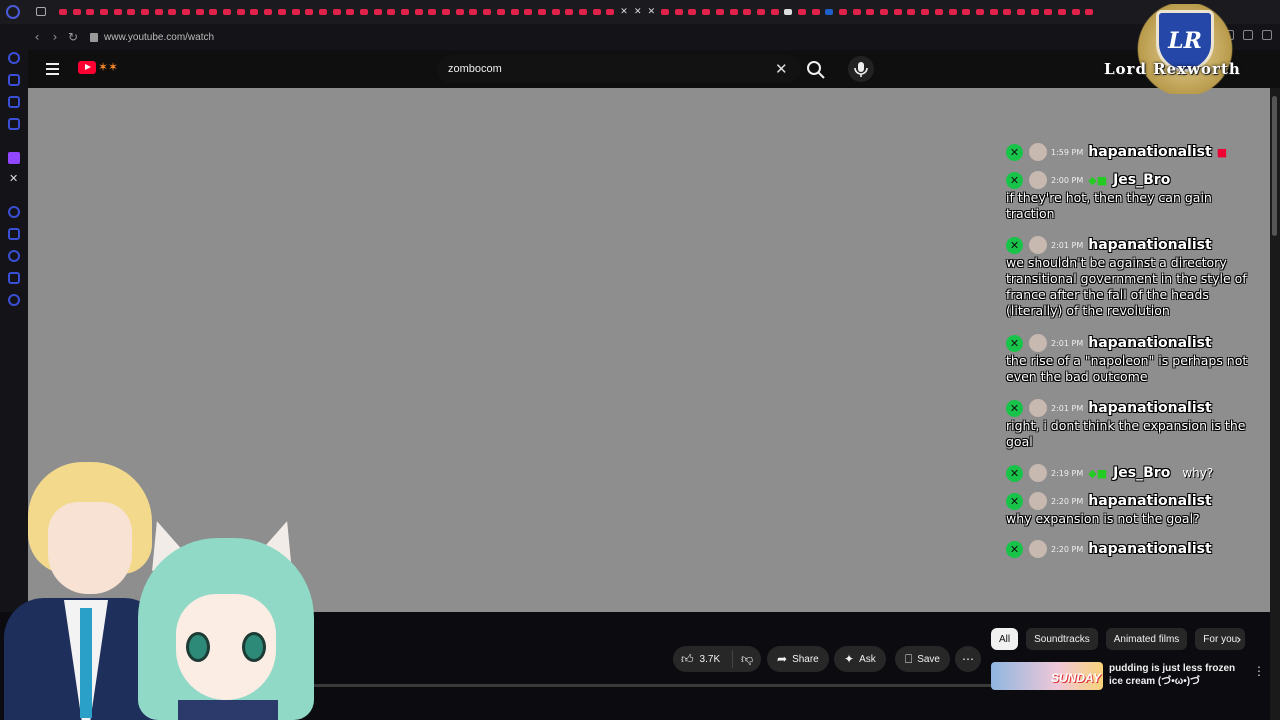 The width and height of the screenshot is (1280, 720). I want to click on history-icon, so click(14, 58).